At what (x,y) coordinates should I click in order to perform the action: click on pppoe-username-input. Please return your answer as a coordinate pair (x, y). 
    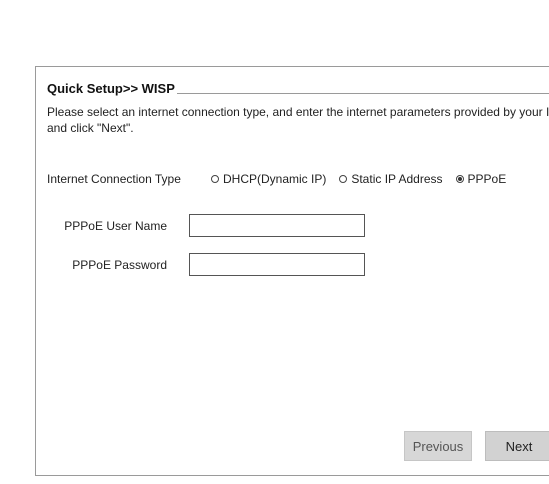
    Looking at the image, I should click on (277, 225).